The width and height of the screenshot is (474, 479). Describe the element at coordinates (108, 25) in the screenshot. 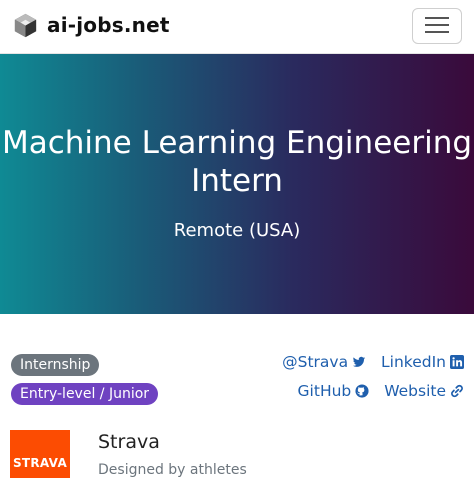

I see `brand-name: ai-jobs.net` at that location.